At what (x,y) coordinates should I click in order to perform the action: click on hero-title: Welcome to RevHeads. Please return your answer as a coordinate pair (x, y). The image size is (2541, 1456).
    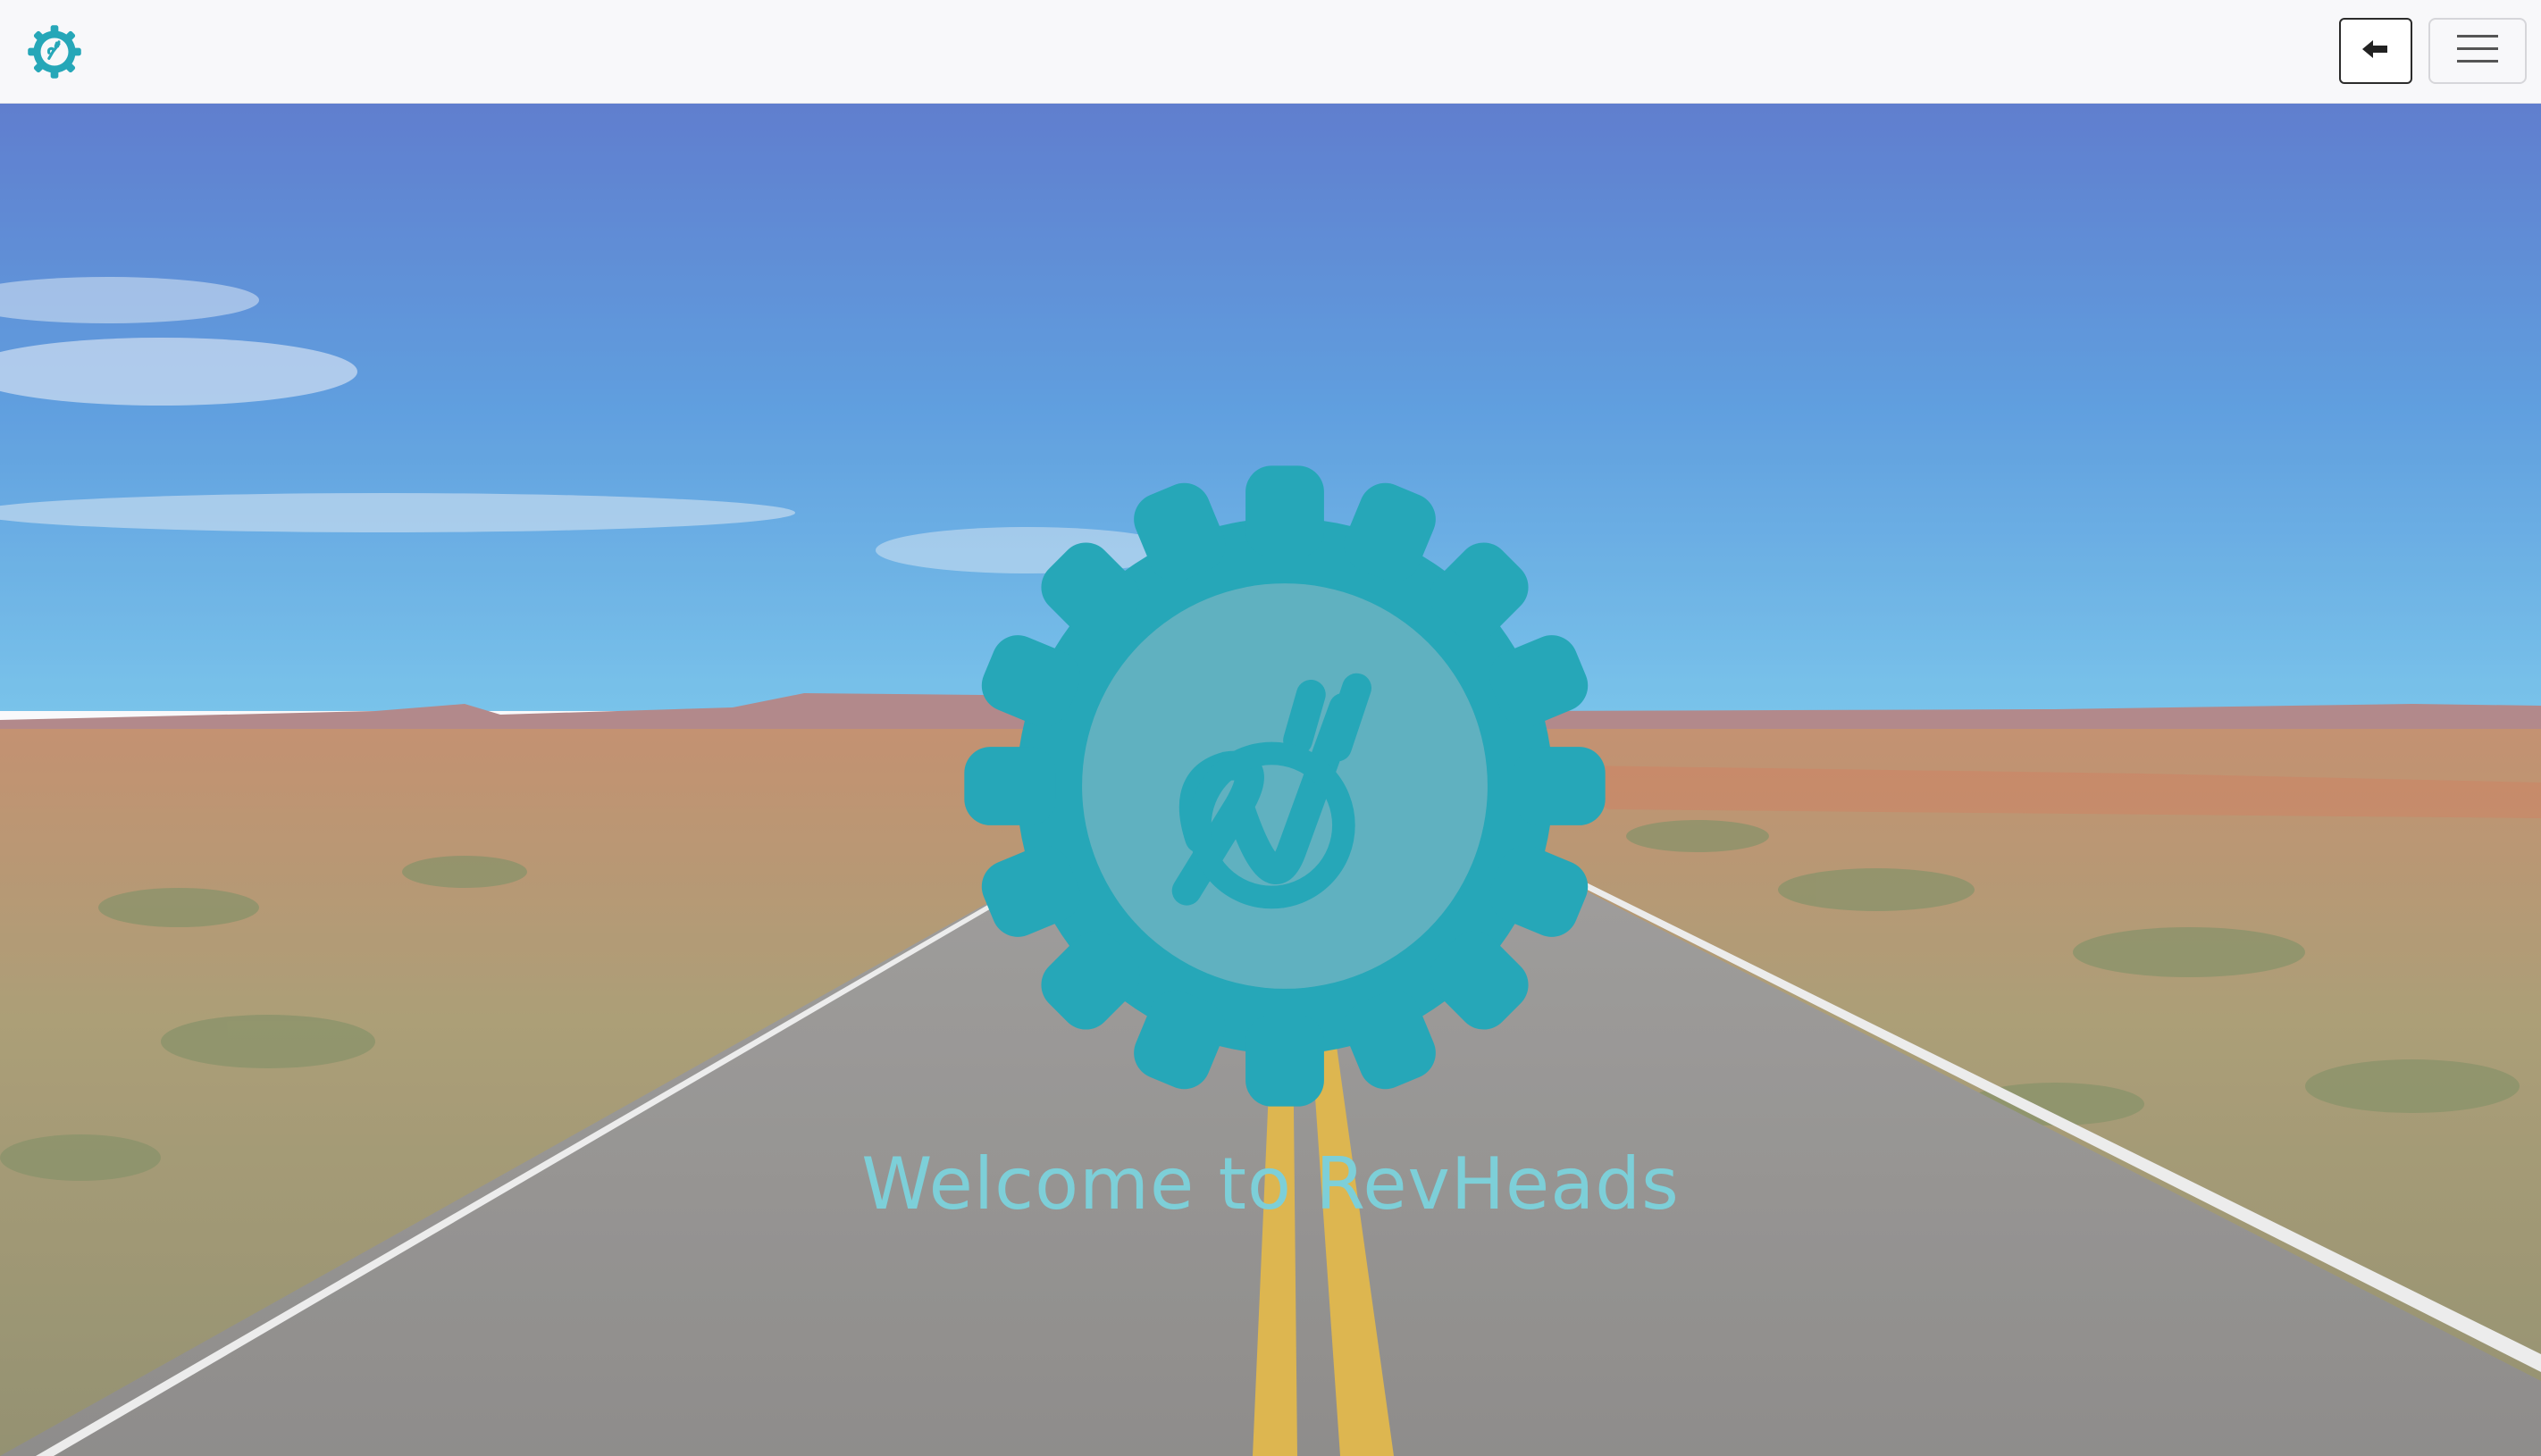
    Looking at the image, I should click on (1271, 1184).